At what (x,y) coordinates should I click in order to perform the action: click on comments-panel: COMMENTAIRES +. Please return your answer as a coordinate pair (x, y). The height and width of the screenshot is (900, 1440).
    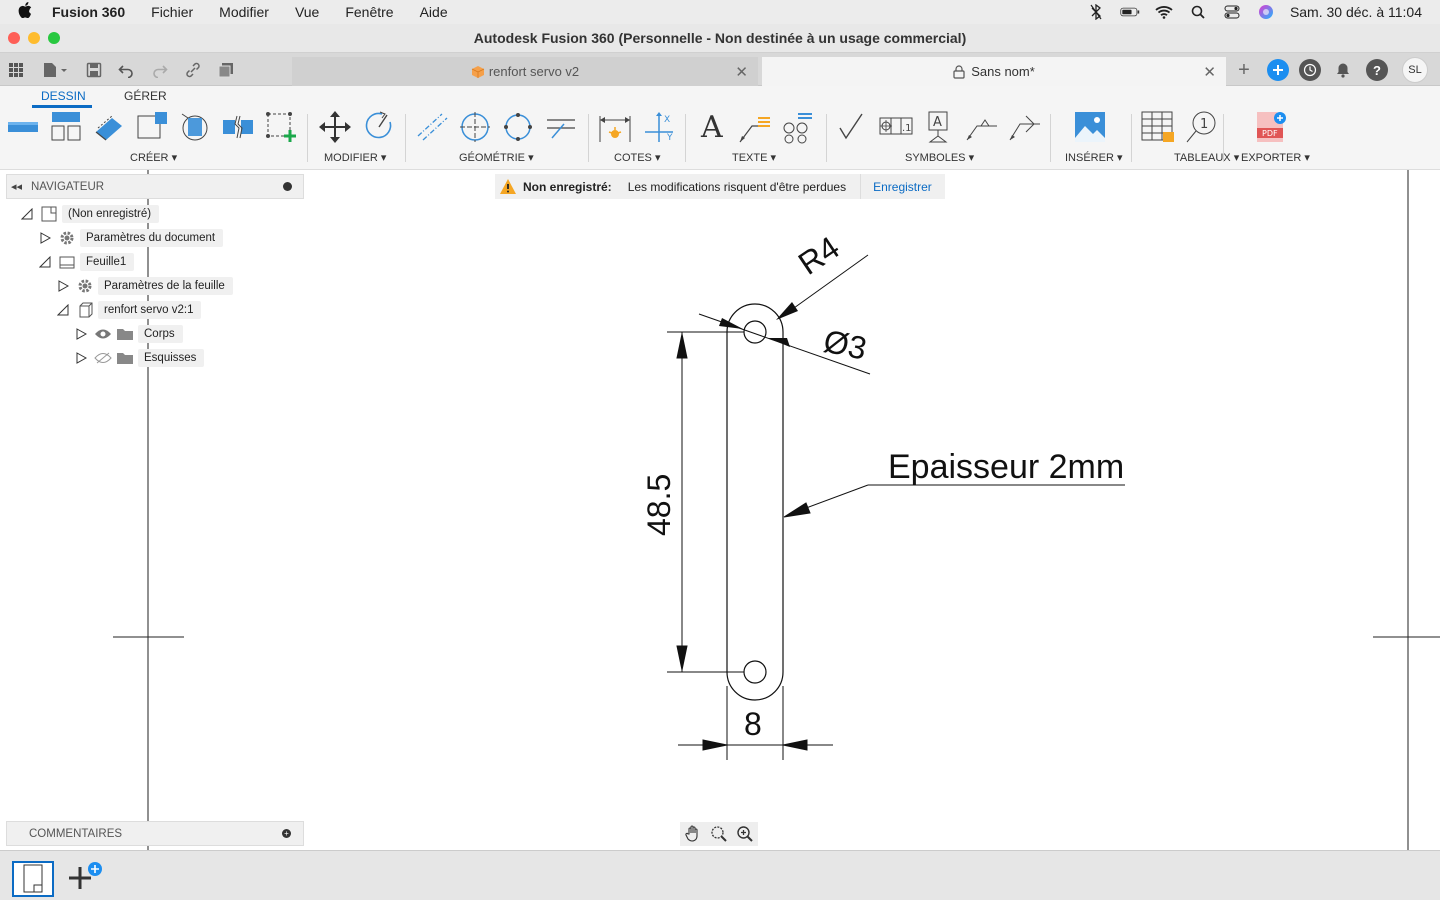
    Looking at the image, I should click on (155, 833).